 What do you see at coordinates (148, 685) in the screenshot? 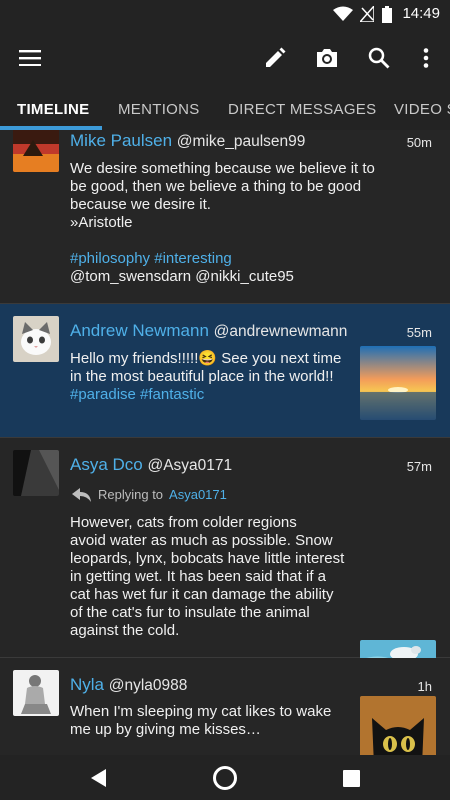
I see `user-handle: @nyla0988` at bounding box center [148, 685].